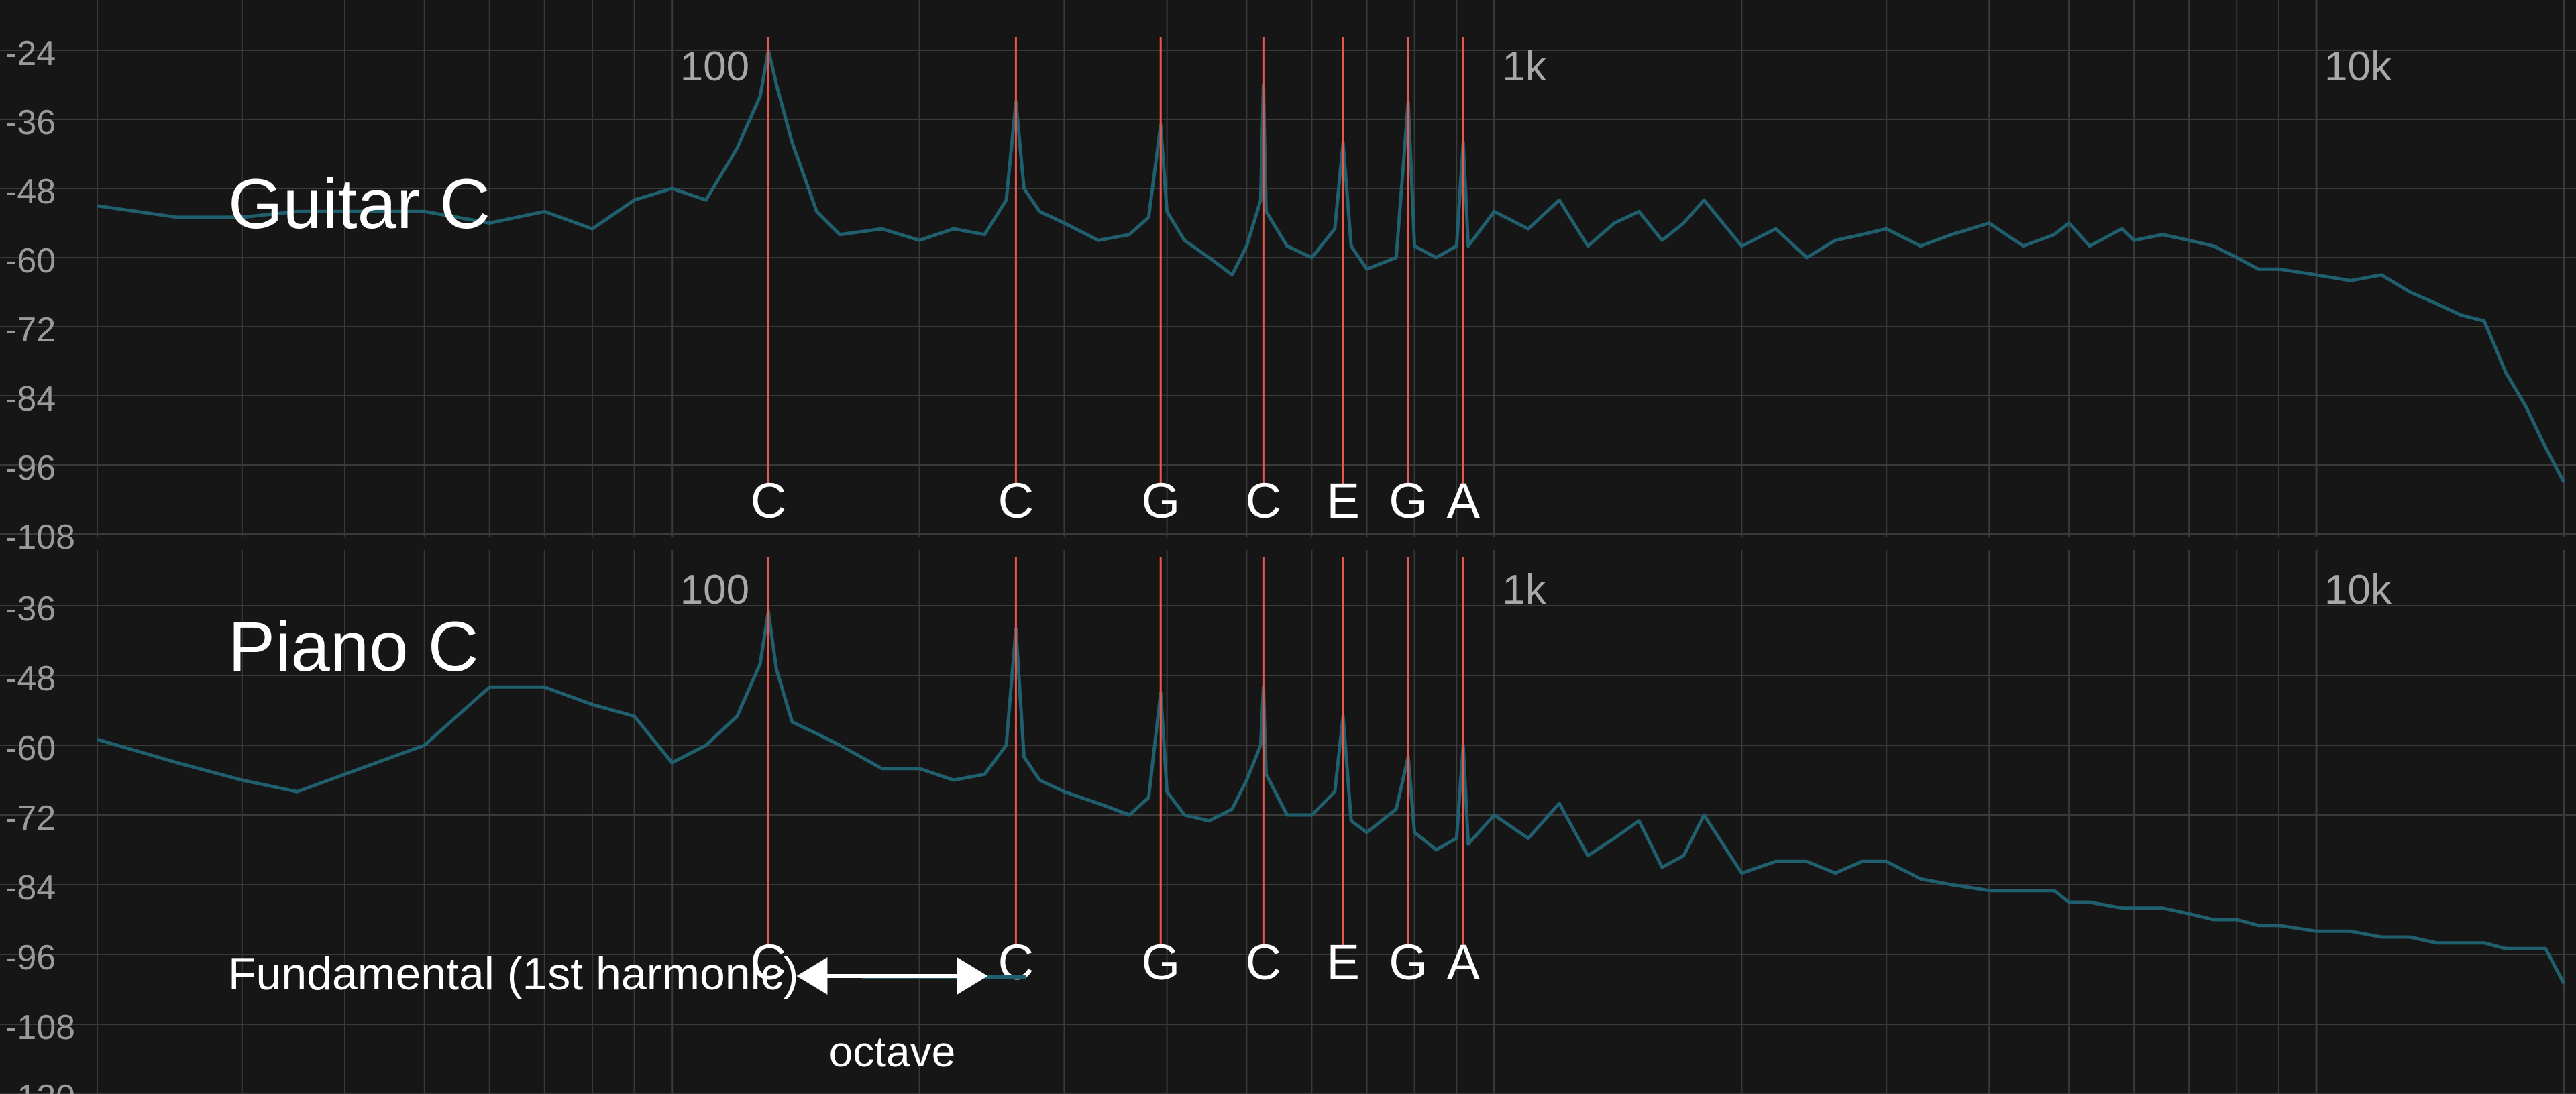  What do you see at coordinates (892, 1052) in the screenshot?
I see `octave-label: octave` at bounding box center [892, 1052].